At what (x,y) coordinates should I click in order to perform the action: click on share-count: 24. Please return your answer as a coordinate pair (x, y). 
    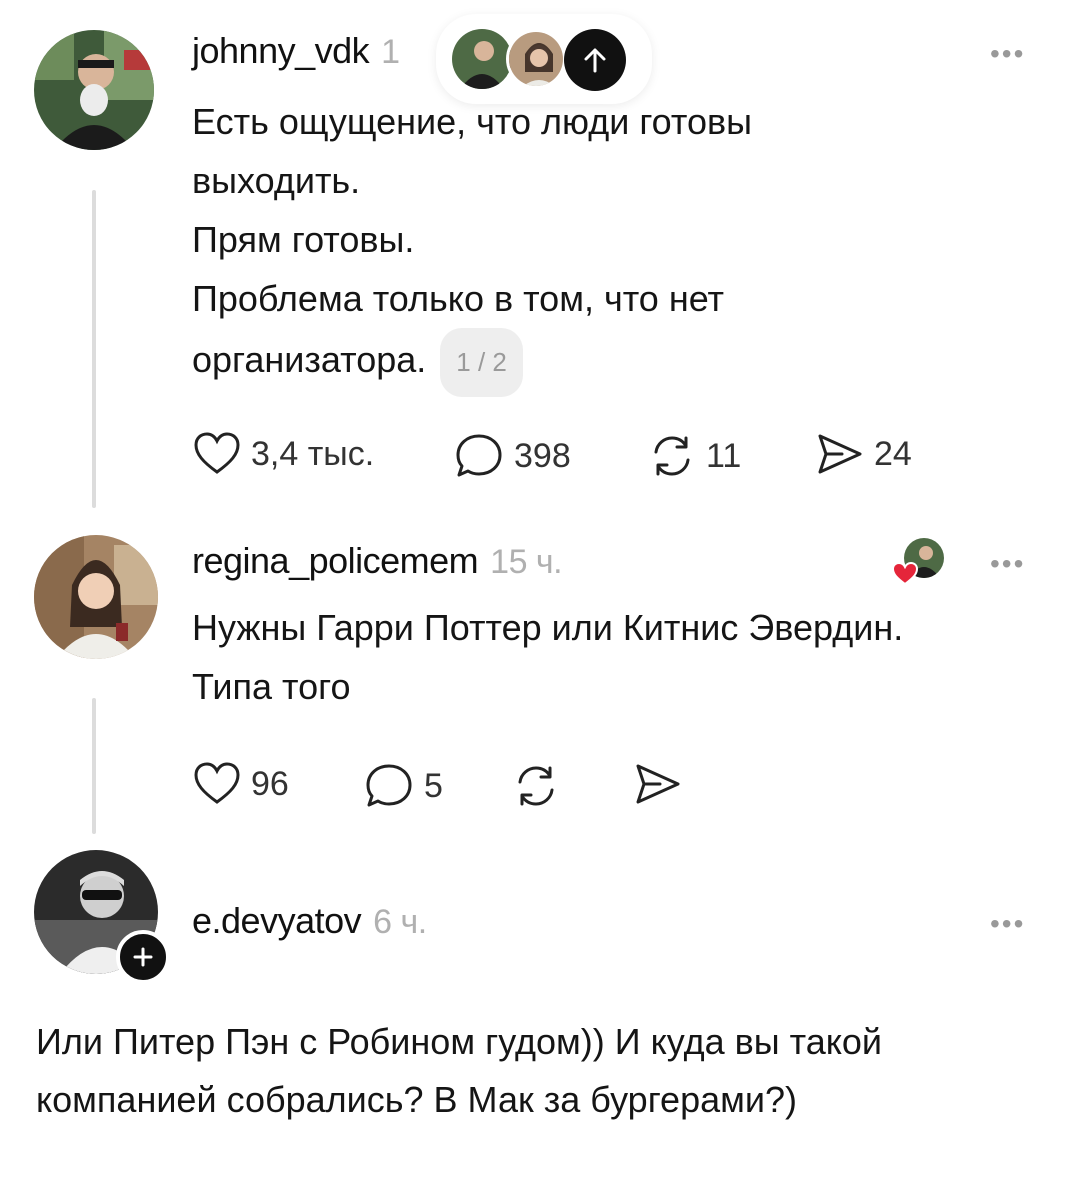
    Looking at the image, I should click on (893, 453).